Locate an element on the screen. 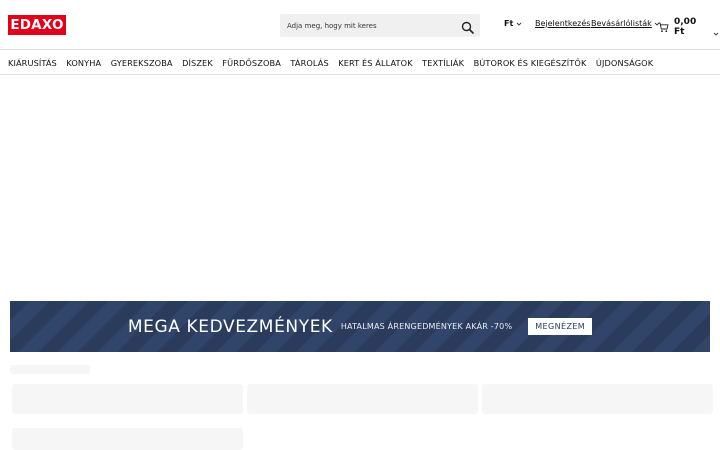 This screenshot has height=450, width=720. nav-item-konyha: KONYHA is located at coordinates (83, 63).